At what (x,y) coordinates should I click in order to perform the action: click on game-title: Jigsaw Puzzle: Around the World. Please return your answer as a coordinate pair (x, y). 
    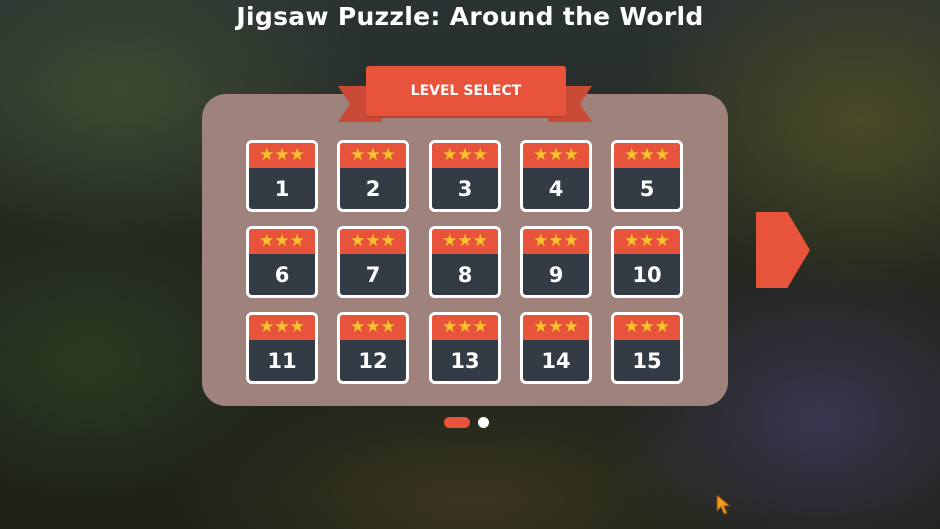
    Looking at the image, I should click on (470, 16).